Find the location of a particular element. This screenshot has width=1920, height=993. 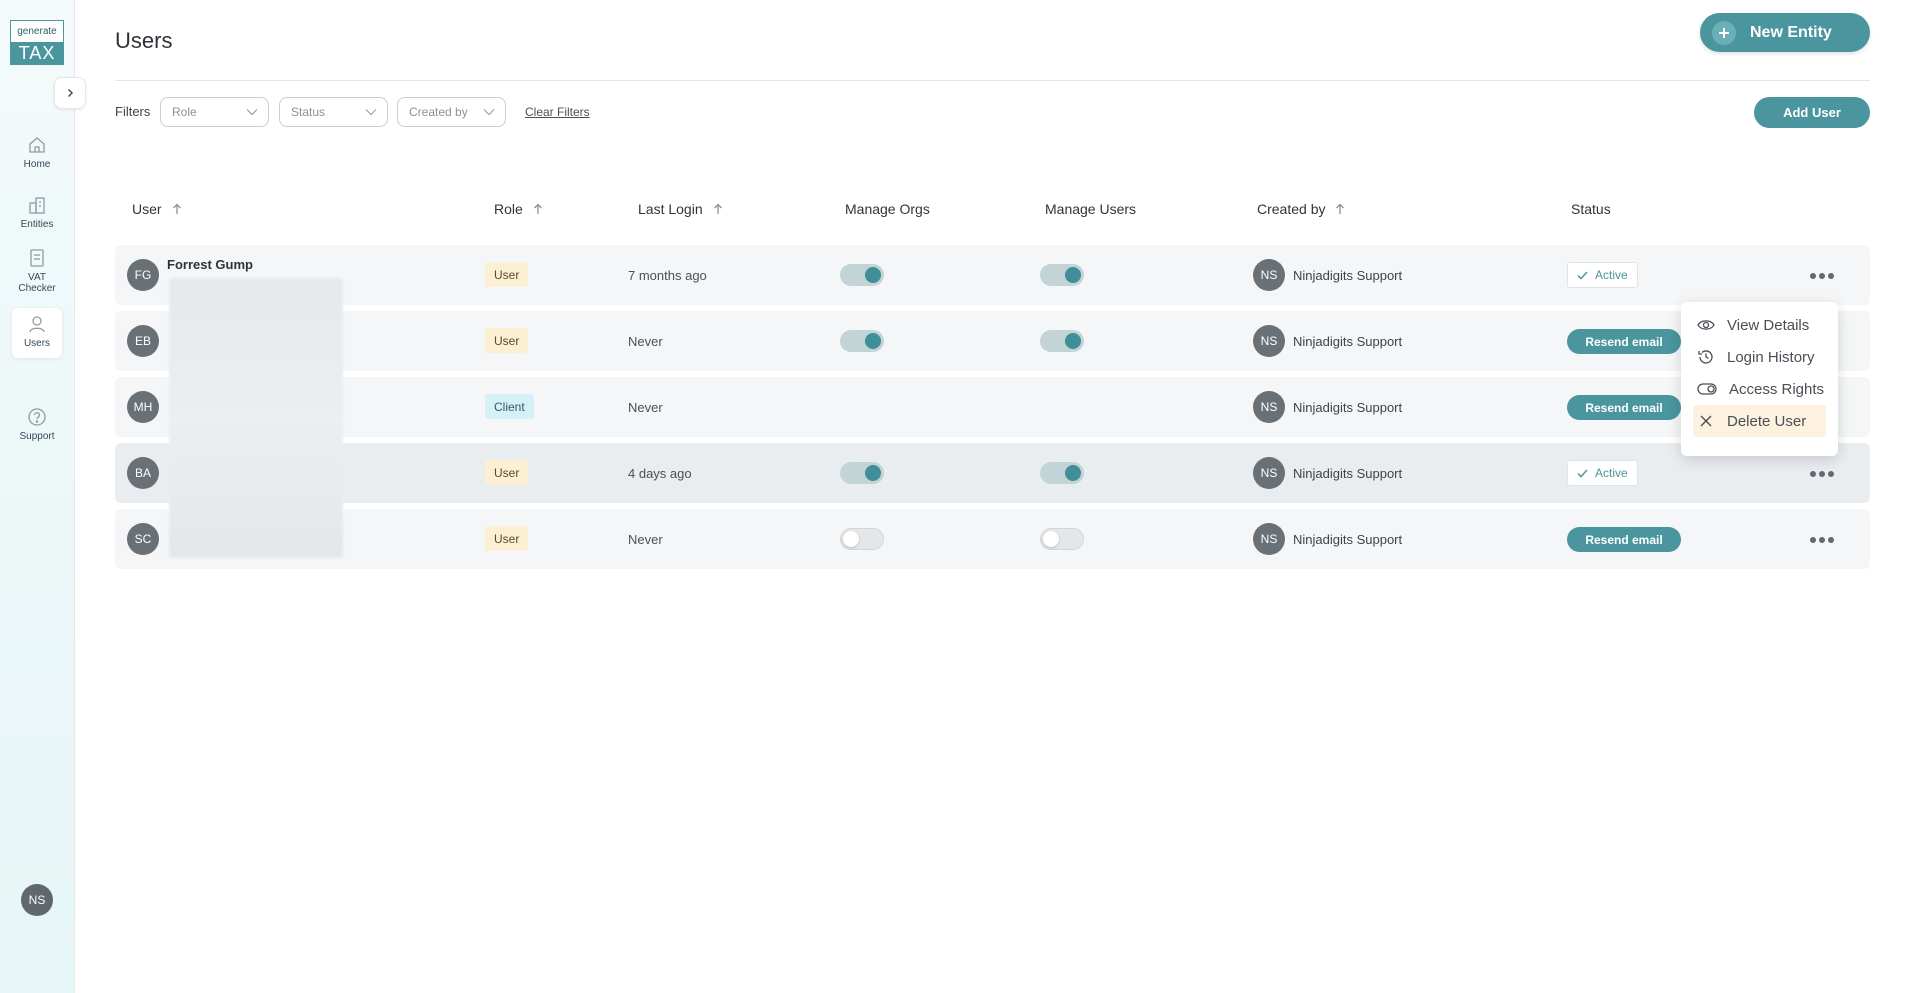

menu-item-login-history: Login History is located at coordinates (1759, 357).